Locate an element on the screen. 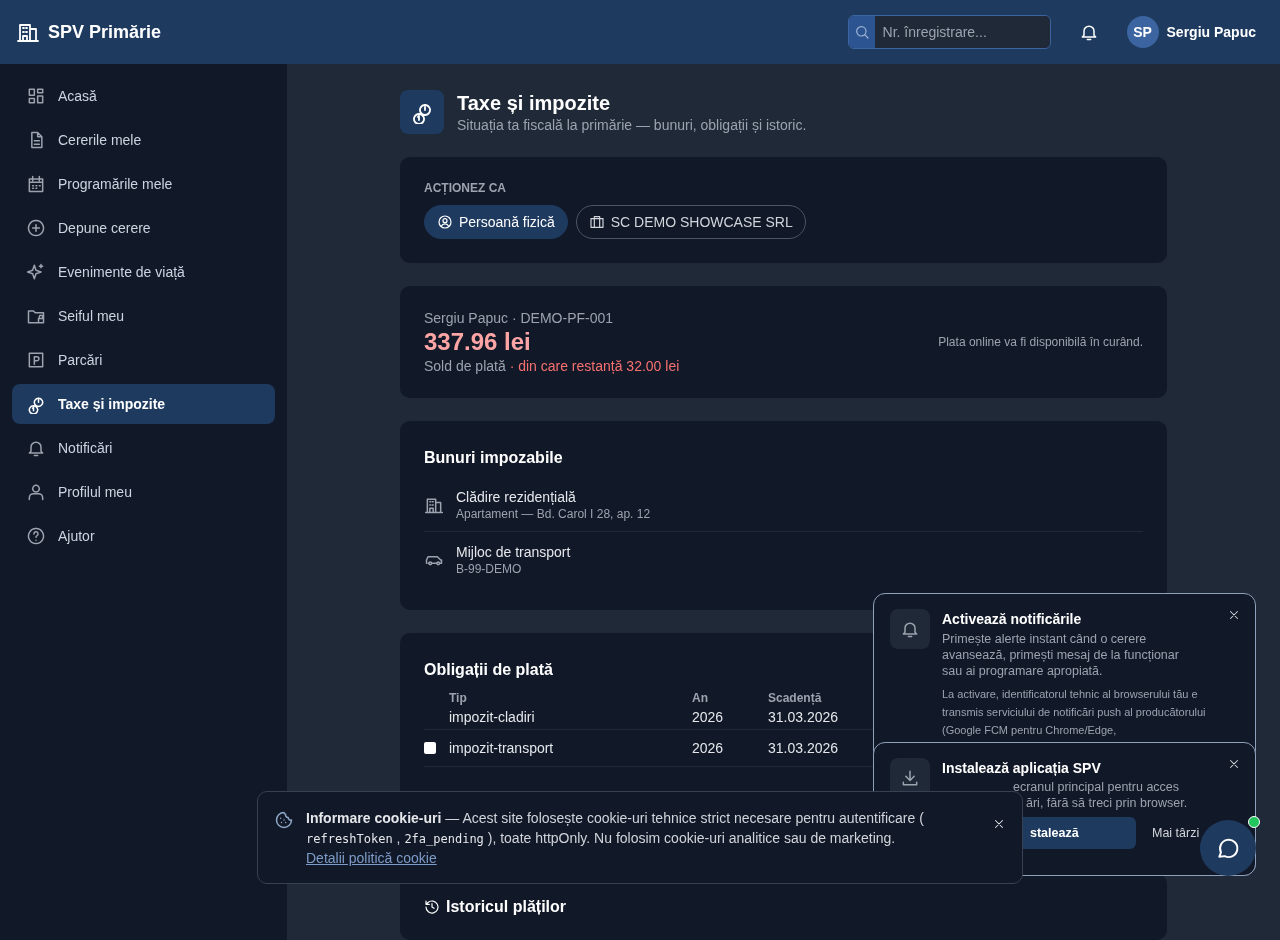 The width and height of the screenshot is (1280, 940). prompt-title: Activează notificările is located at coordinates (1012, 619).